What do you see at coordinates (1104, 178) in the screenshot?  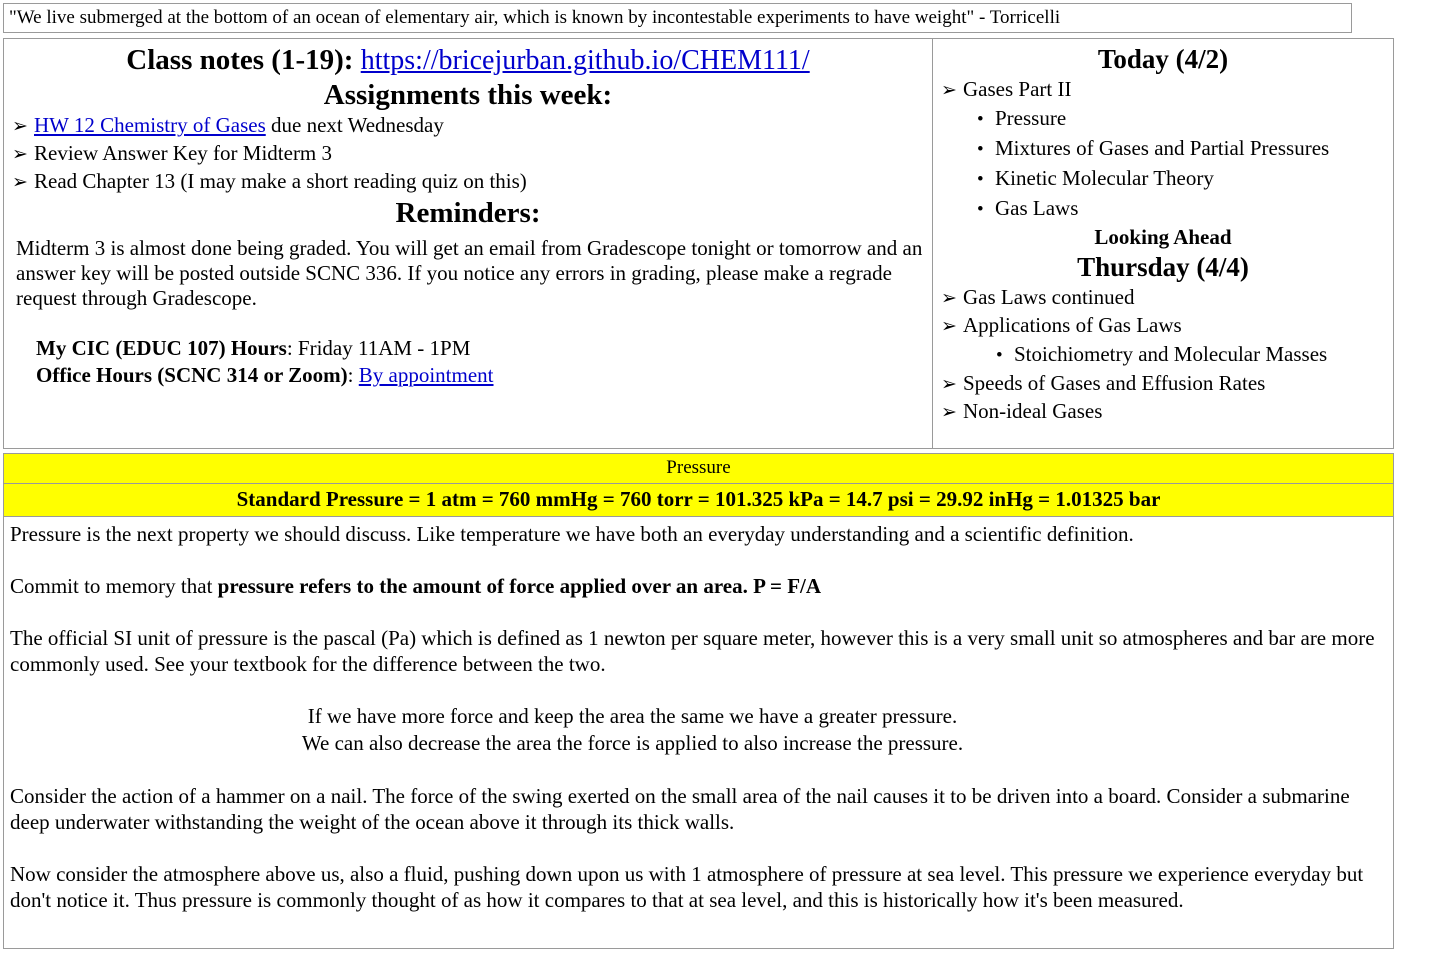 I see `today-item-label: Kinetic Molecular Theory` at bounding box center [1104, 178].